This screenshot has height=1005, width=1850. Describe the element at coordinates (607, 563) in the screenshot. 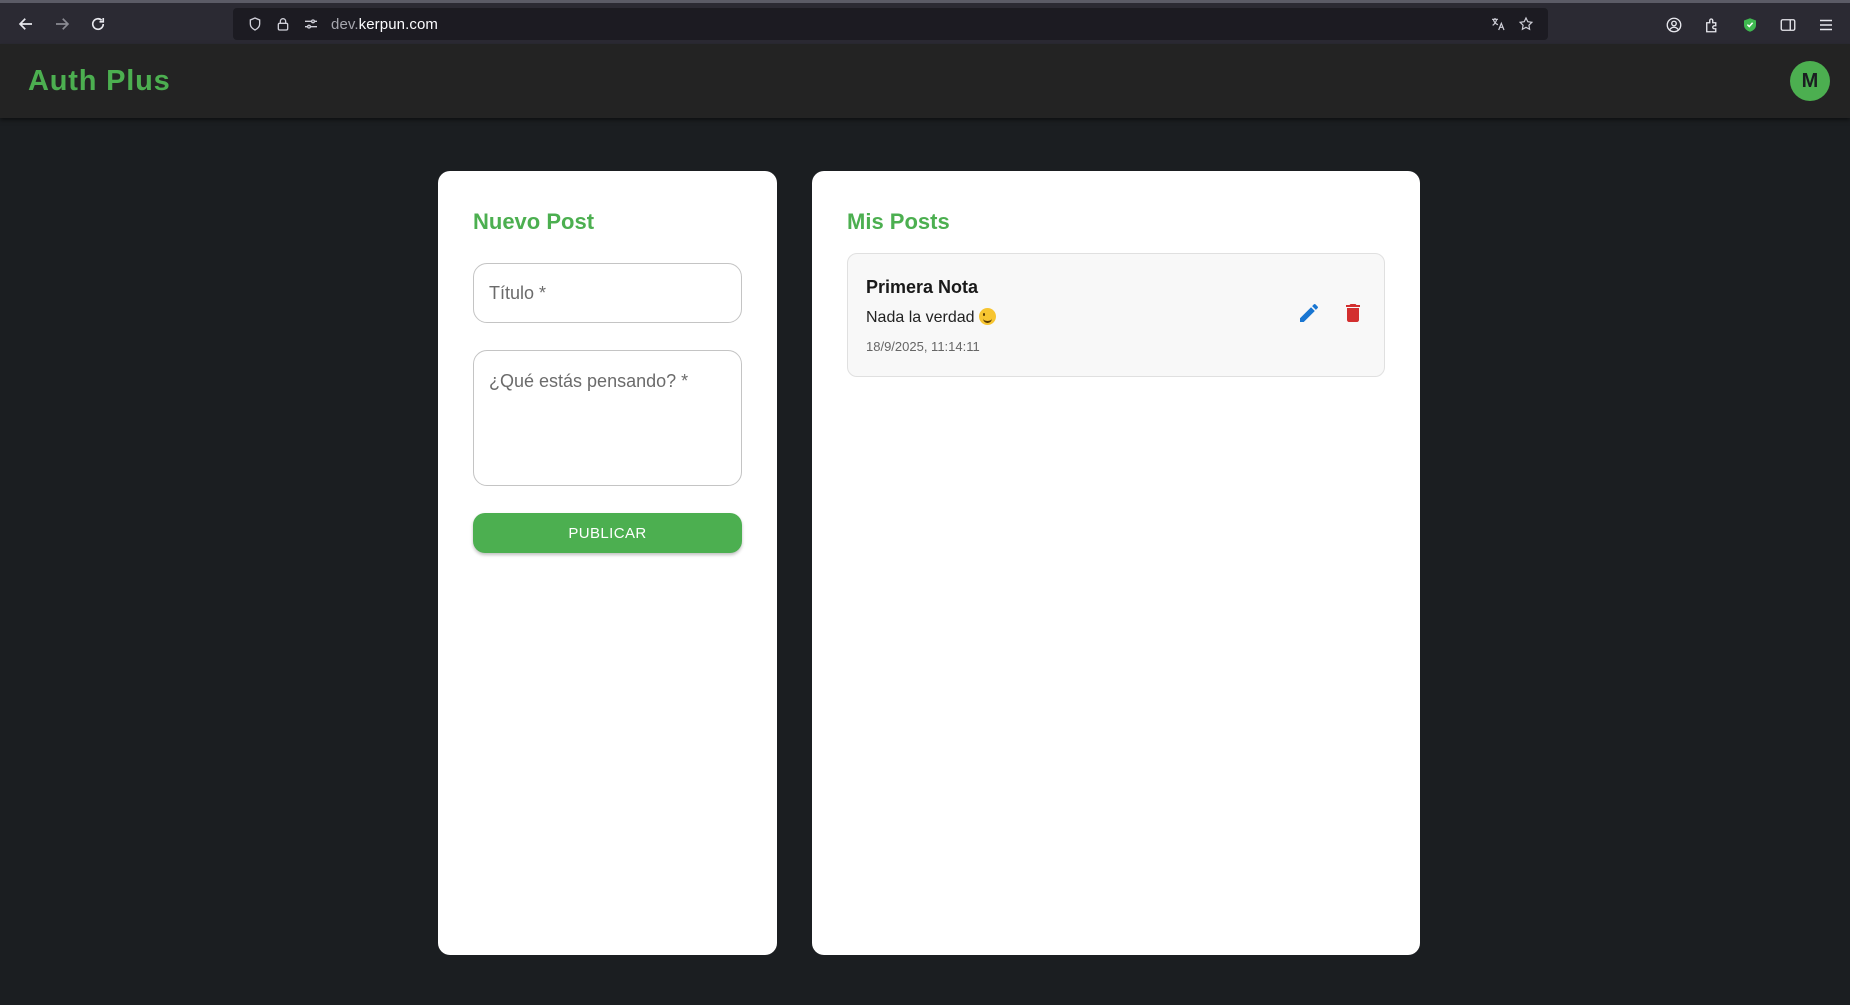

I see `new-post-card: Nuevo Post PUBLICAR` at that location.